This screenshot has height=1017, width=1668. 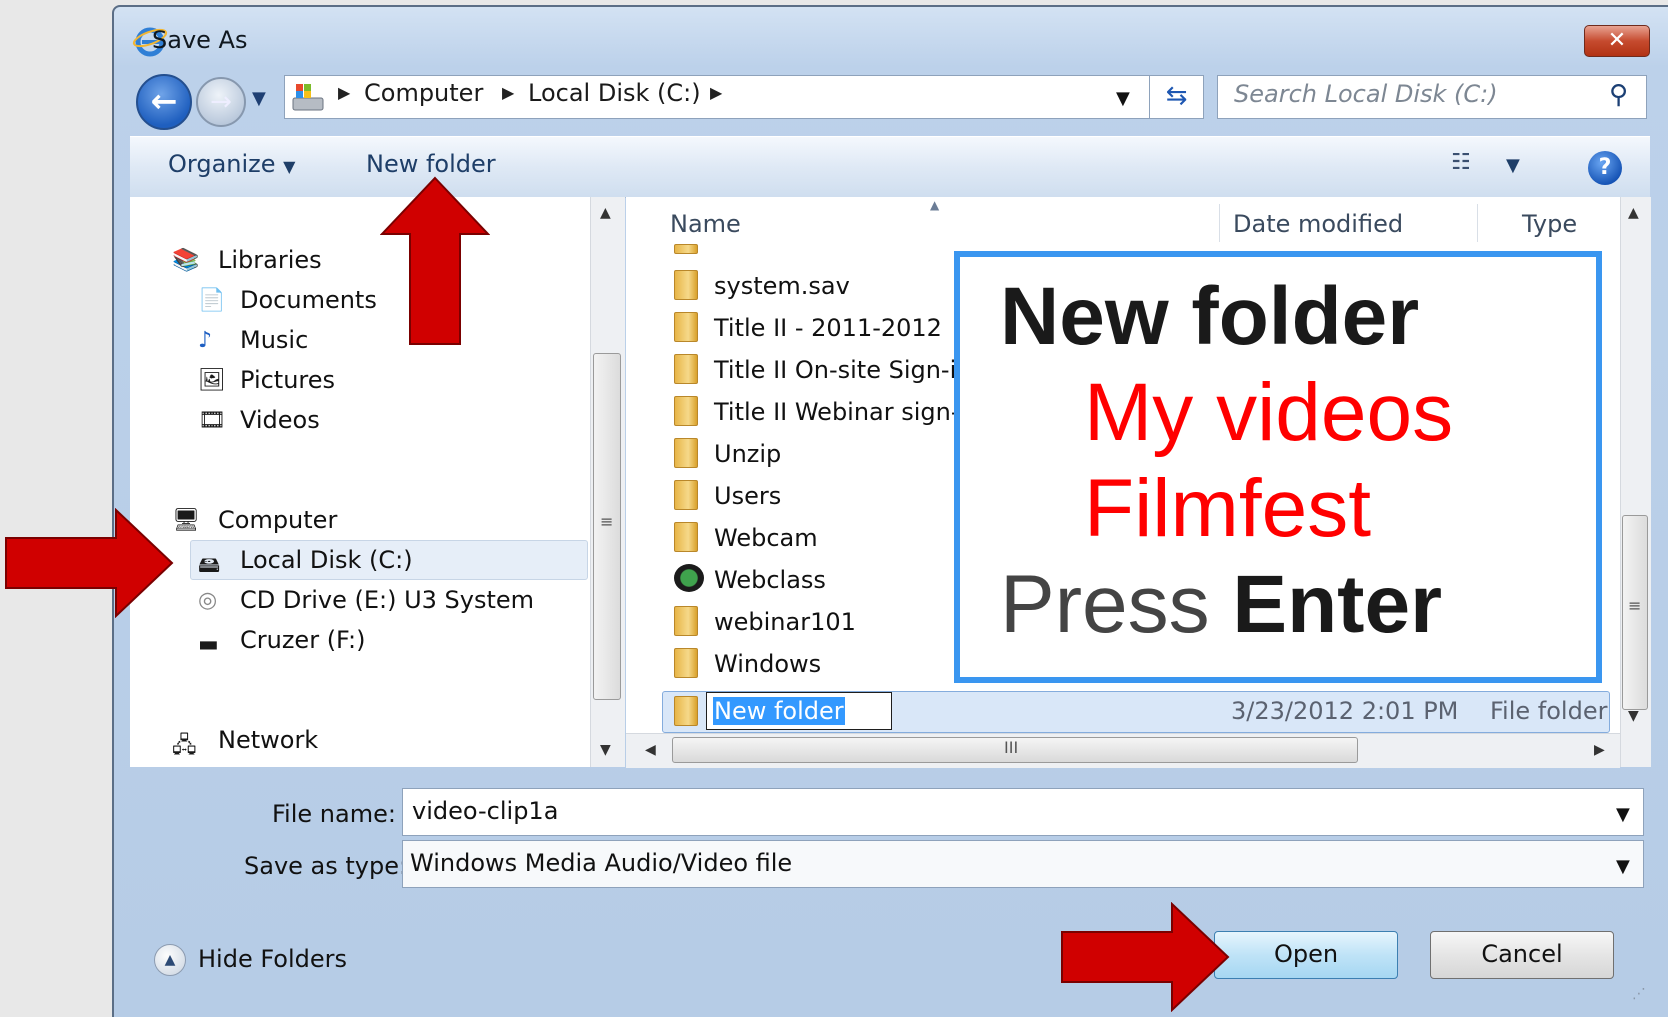 I want to click on drive-icon: 🖴, so click(x=209, y=565).